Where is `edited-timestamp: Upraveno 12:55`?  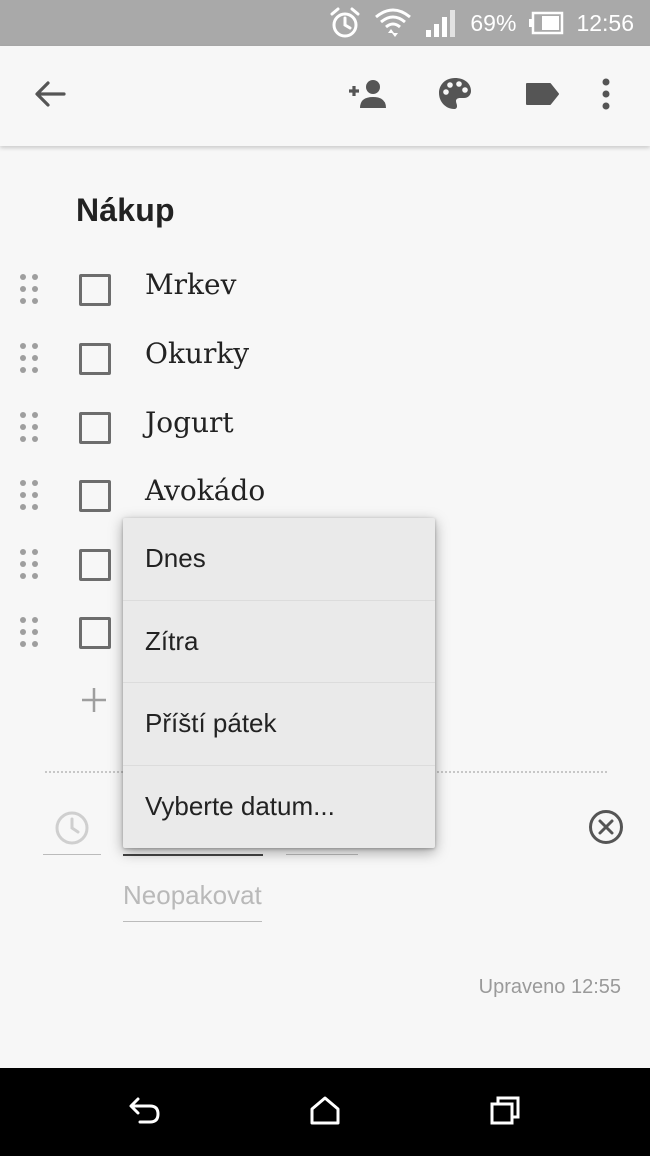 edited-timestamp: Upraveno 12:55 is located at coordinates (549, 987).